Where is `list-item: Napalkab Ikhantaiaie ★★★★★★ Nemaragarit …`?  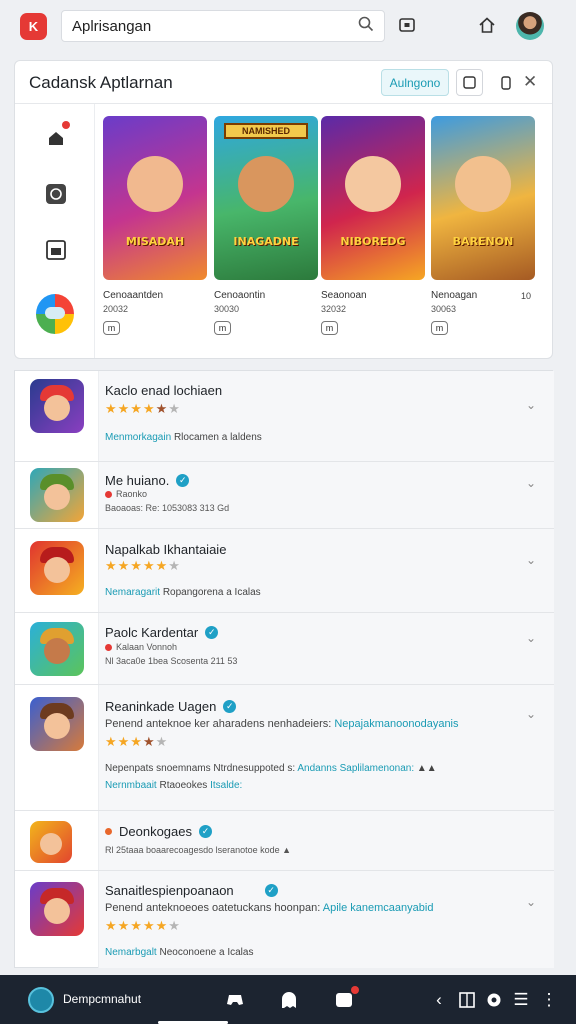 list-item: Napalkab Ikhantaiaie ★★★★★★ Nemaragarit … is located at coordinates (284, 571).